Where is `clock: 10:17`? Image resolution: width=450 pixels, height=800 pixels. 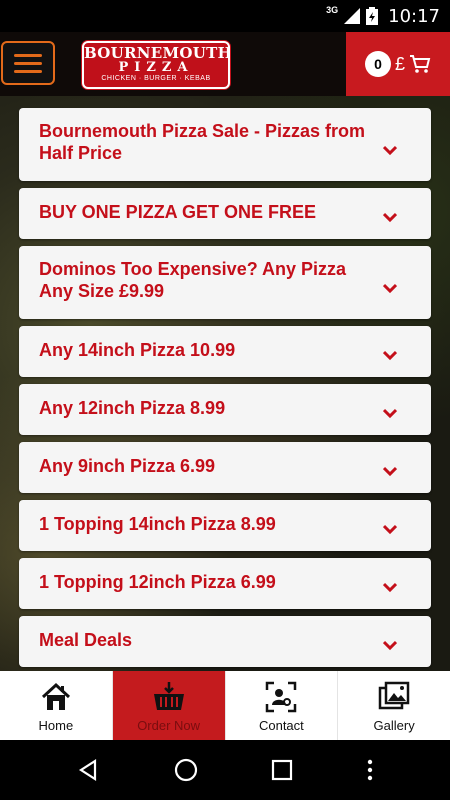
clock: 10:17 is located at coordinates (414, 16).